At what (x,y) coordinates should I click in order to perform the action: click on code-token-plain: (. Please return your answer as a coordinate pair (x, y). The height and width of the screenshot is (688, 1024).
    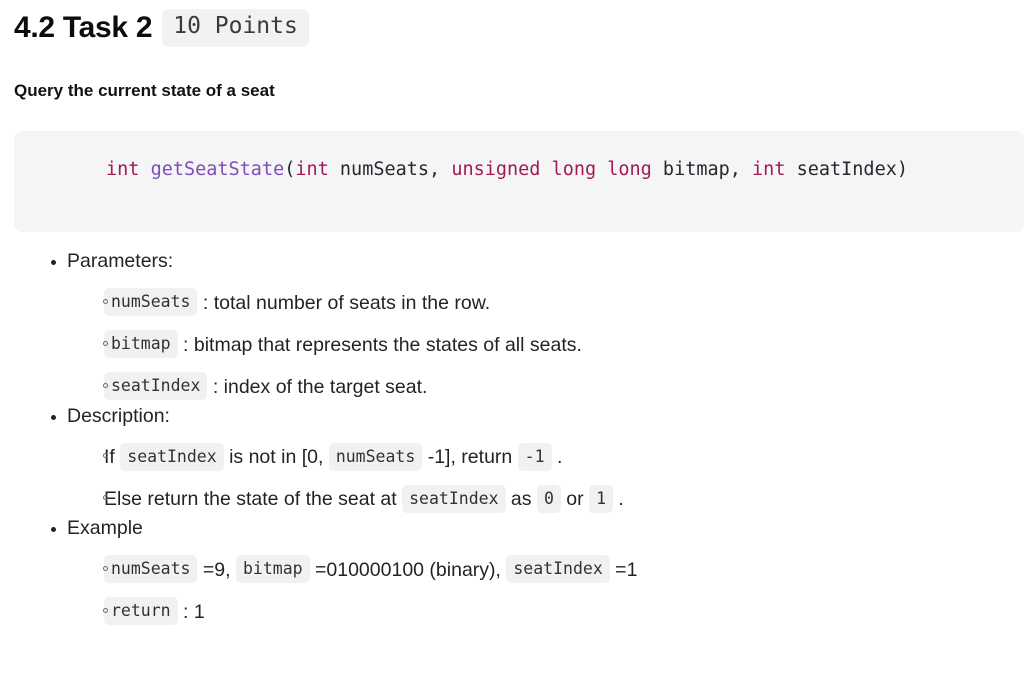
    Looking at the image, I should click on (290, 169).